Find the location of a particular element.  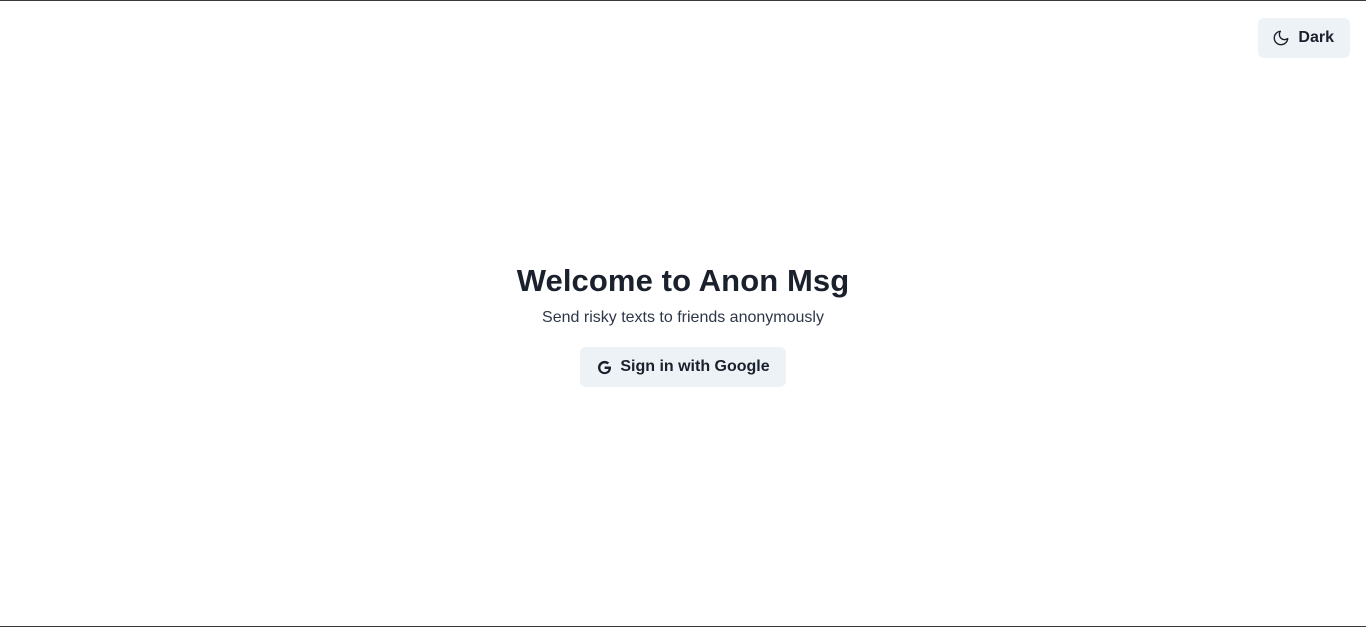

moon-icon is located at coordinates (1281, 38).